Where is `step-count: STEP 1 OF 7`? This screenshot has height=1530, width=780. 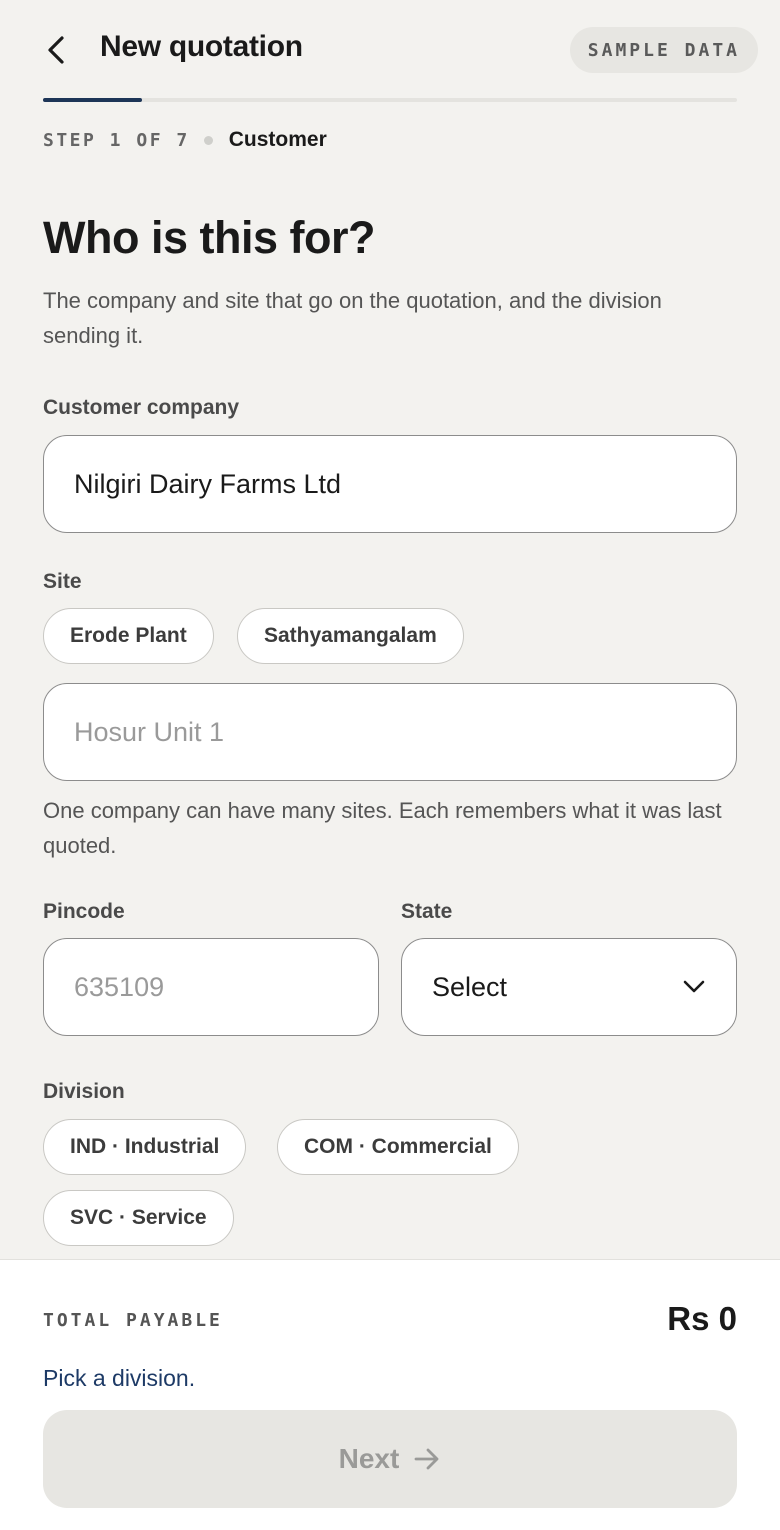
step-count: STEP 1 OF 7 is located at coordinates (116, 140).